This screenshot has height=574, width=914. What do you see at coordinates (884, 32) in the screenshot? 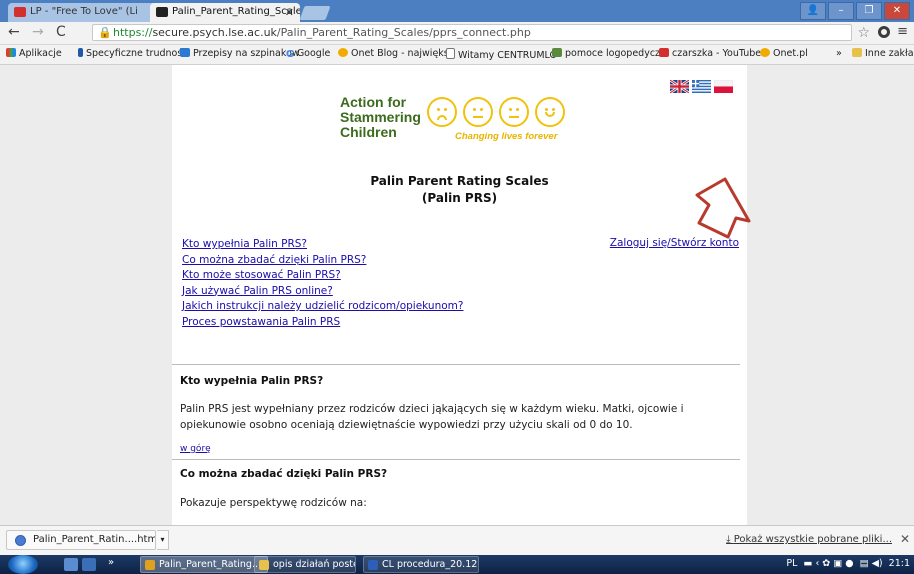
I see `extension-icon` at bounding box center [884, 32].